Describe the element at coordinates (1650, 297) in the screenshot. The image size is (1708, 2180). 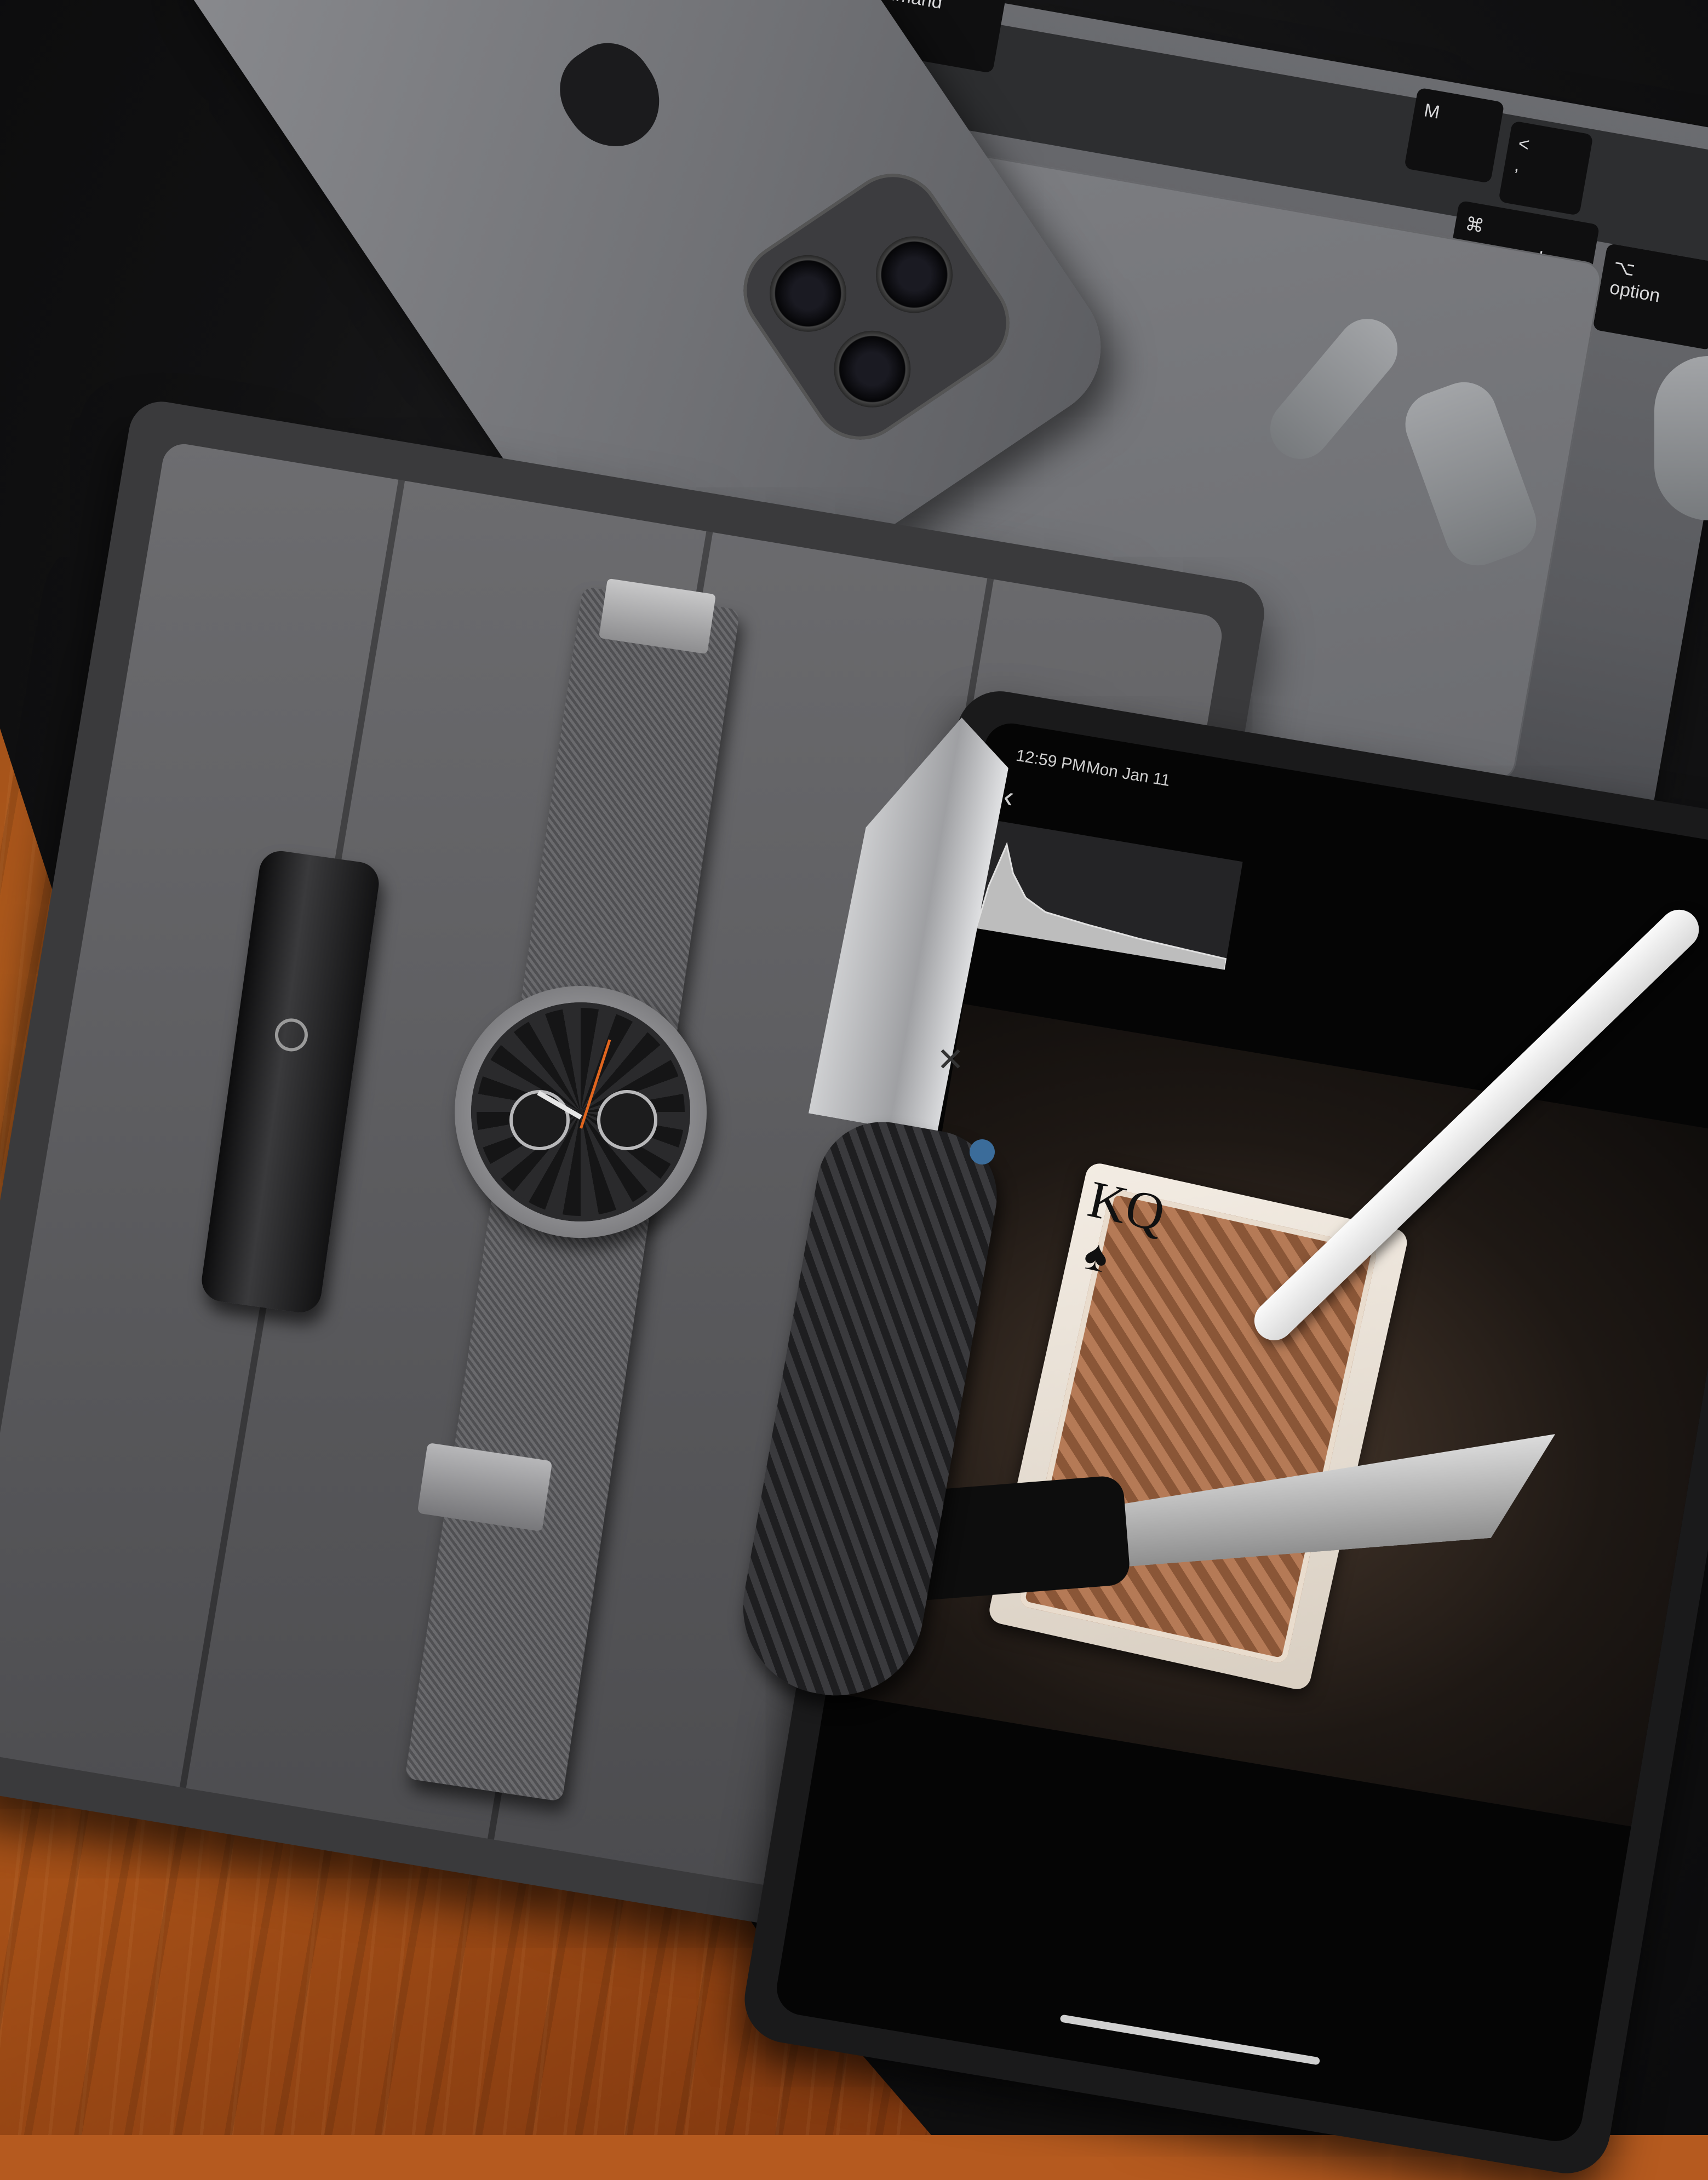
I see `key-option: ⌥ option` at that location.